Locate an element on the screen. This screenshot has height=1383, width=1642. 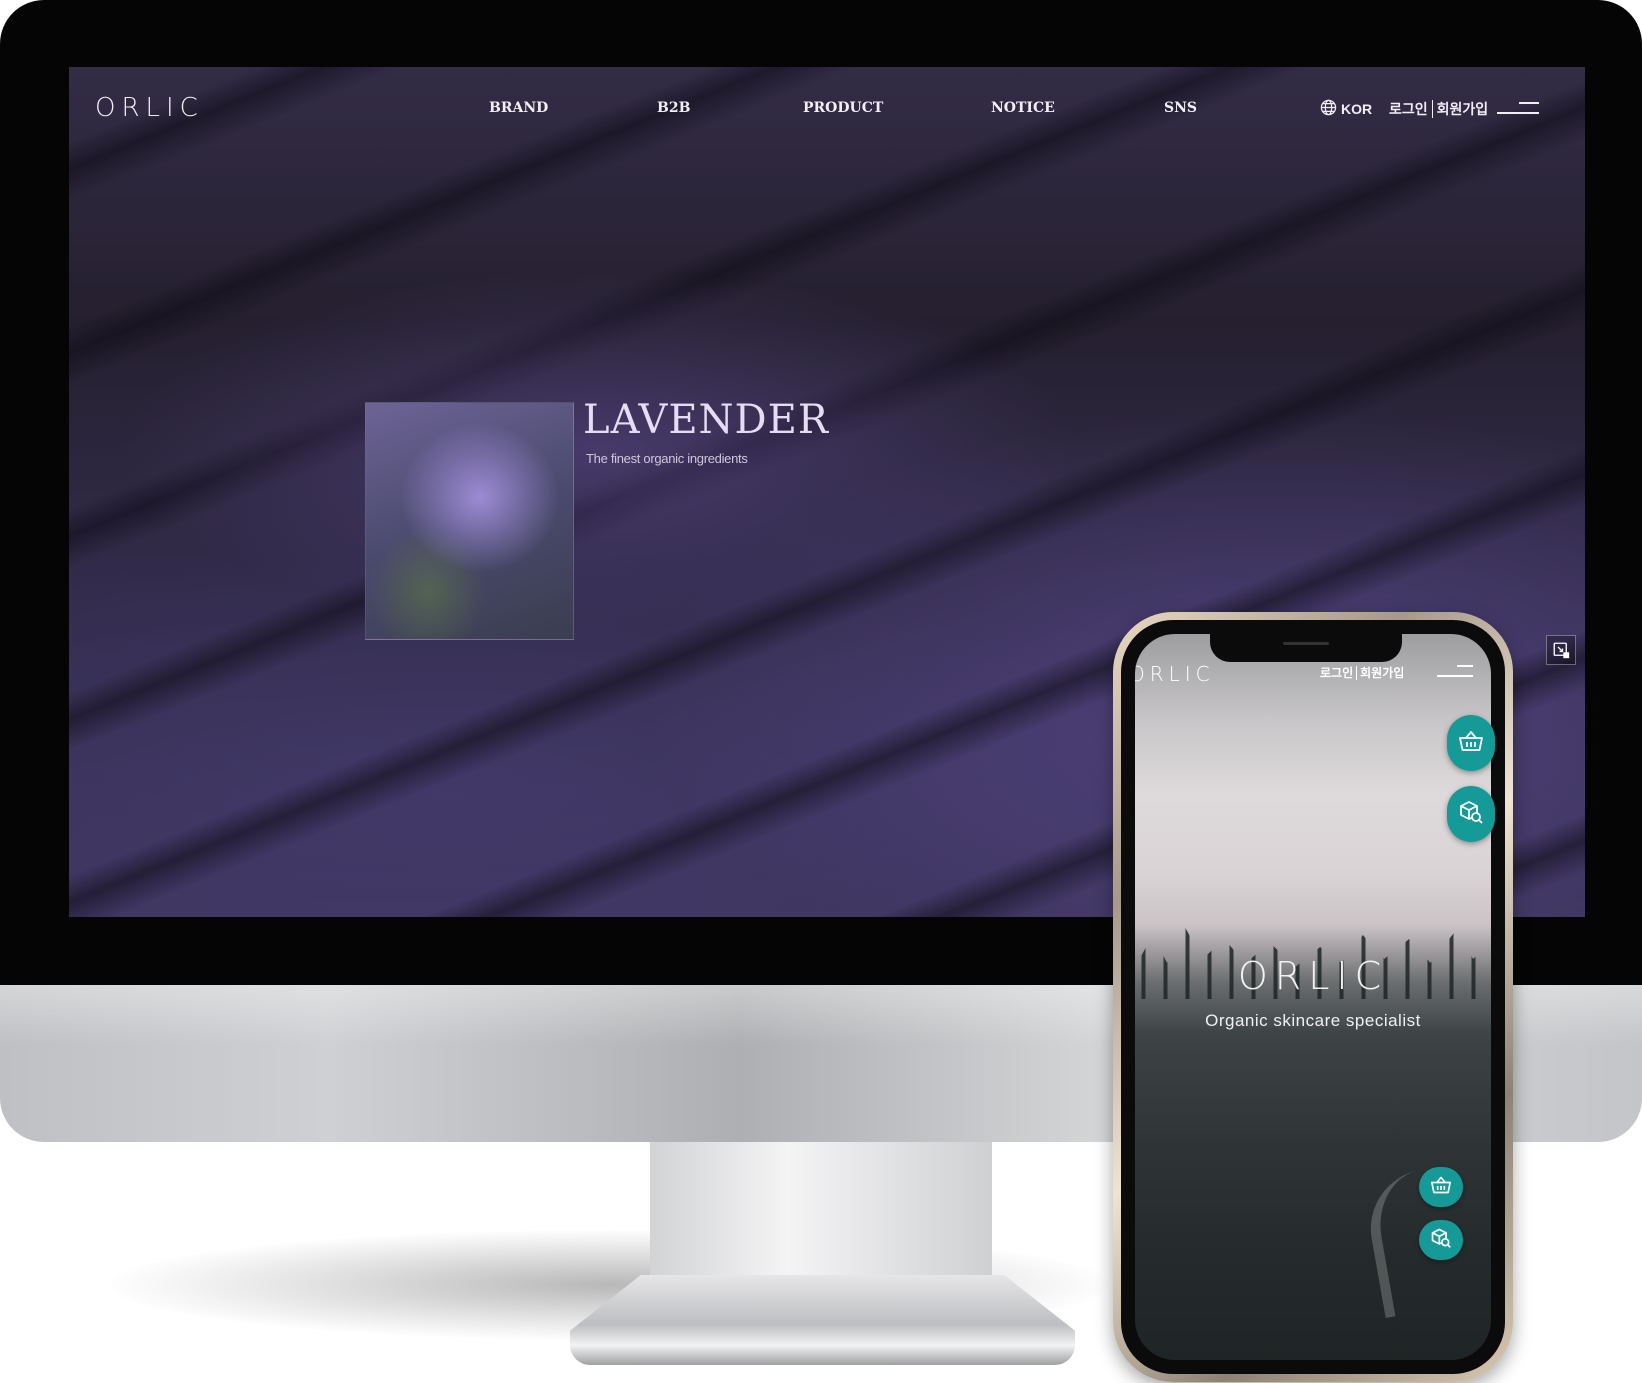
language-selector: KOR is located at coordinates (1346, 109).